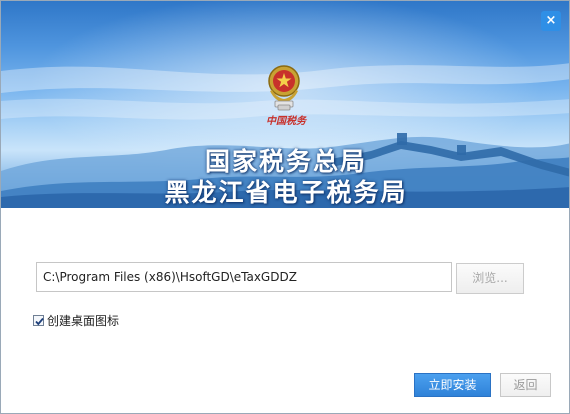 The width and height of the screenshot is (570, 414). Describe the element at coordinates (525, 385) in the screenshot. I see `back-button: 返回` at that location.